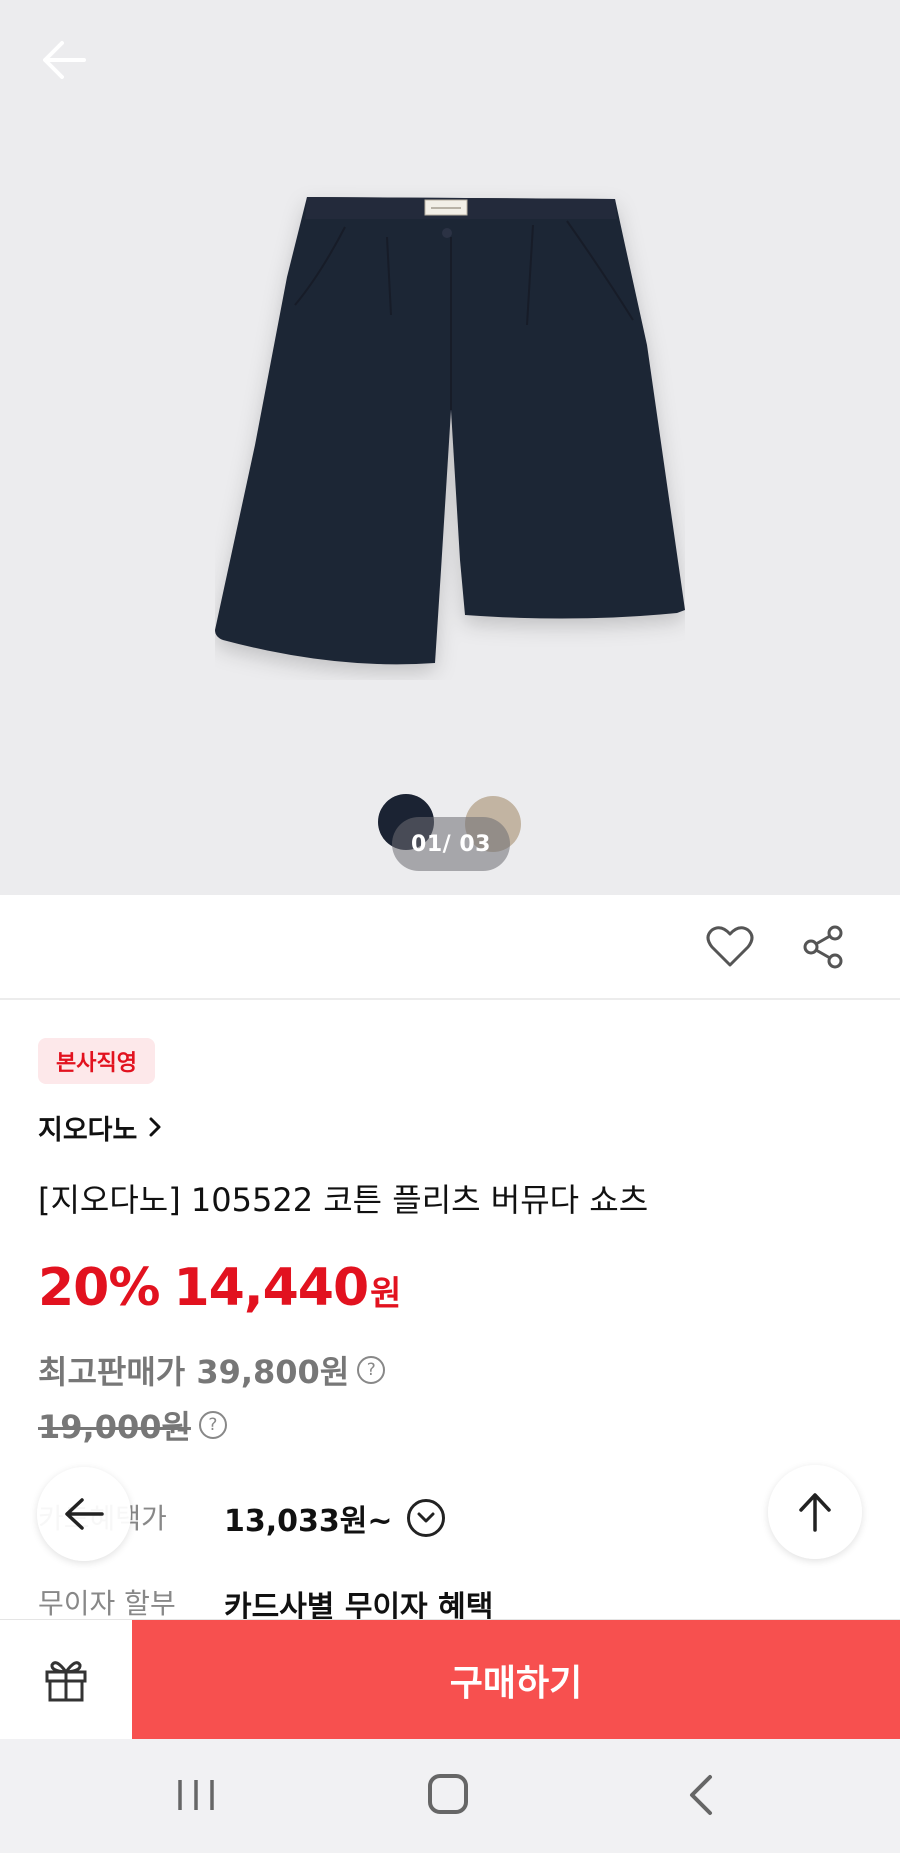 The width and height of the screenshot is (900, 1853). Describe the element at coordinates (701, 1795) in the screenshot. I see `system-back-icon` at that location.